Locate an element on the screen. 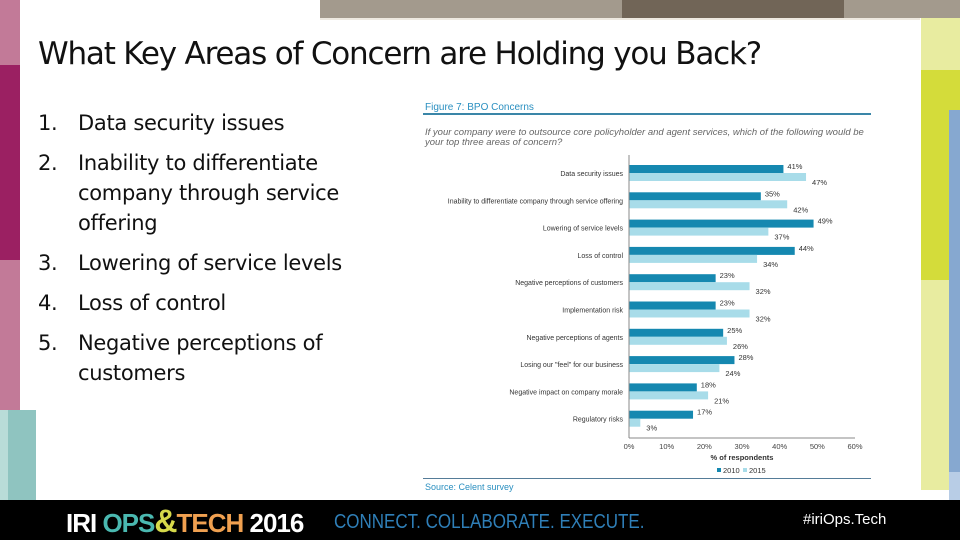  data-label: 28% is located at coordinates (745, 357).